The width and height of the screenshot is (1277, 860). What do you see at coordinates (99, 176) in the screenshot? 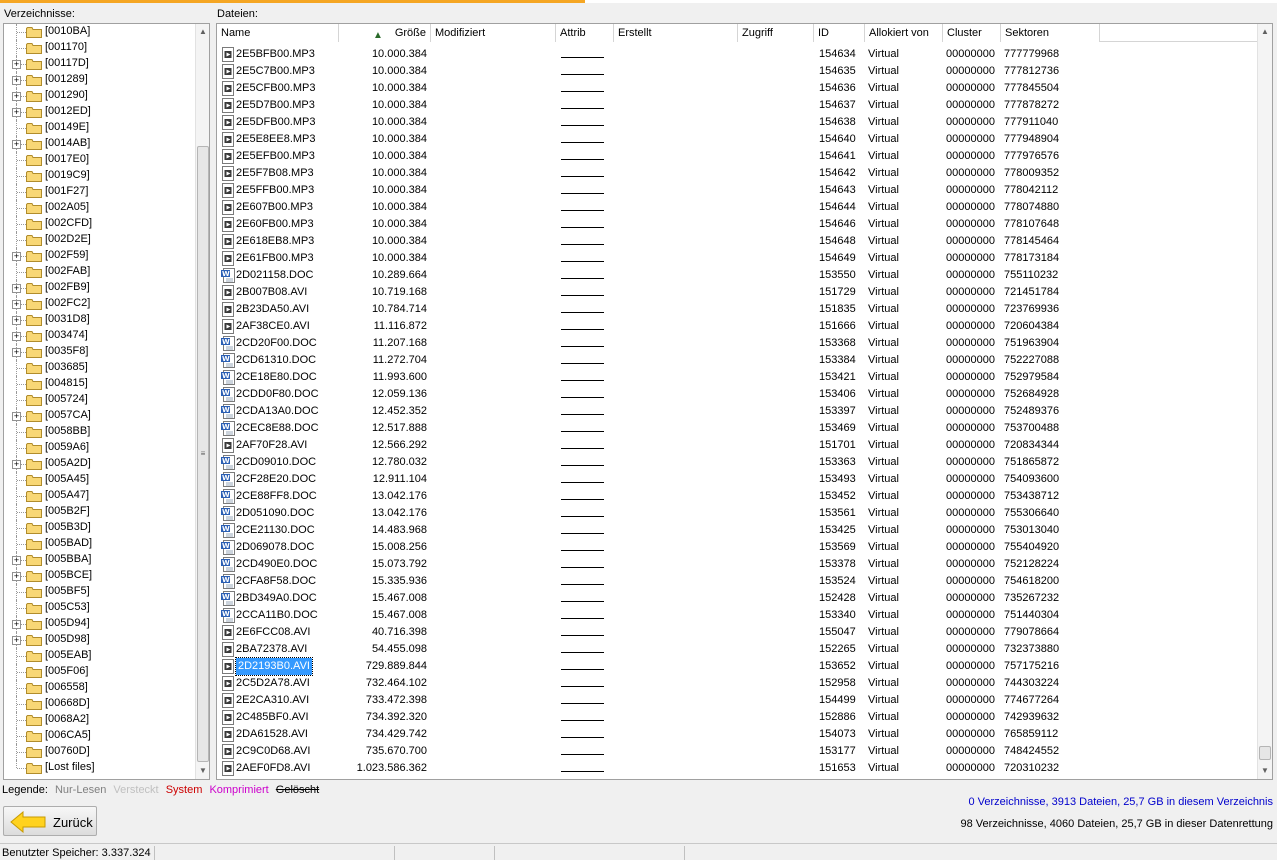
I see `tree-item: [0019C9]` at bounding box center [99, 176].